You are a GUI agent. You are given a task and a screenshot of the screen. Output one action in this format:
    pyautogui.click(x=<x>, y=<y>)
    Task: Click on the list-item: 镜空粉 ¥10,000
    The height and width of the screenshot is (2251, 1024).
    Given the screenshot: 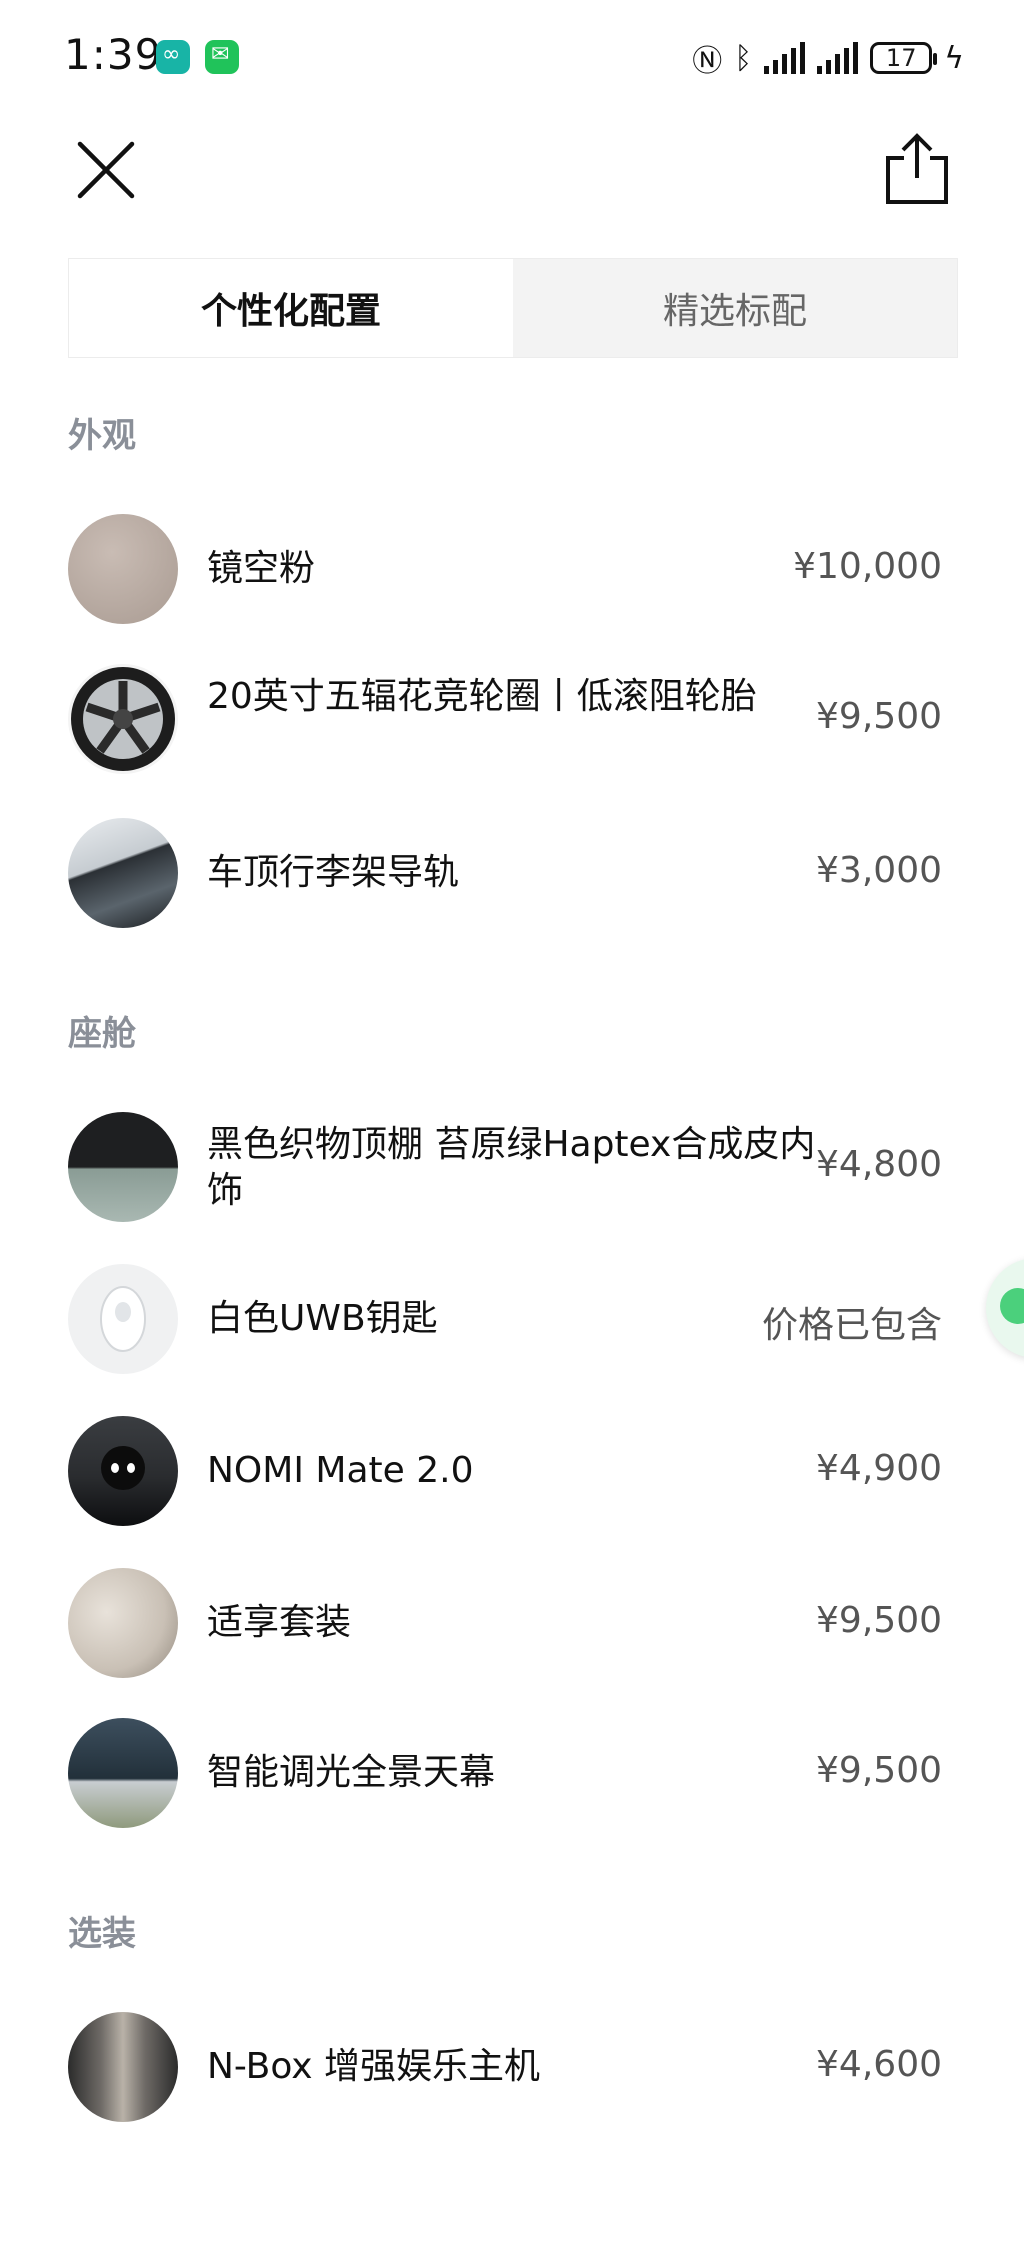 What is the action you would take?
    pyautogui.click(x=512, y=570)
    